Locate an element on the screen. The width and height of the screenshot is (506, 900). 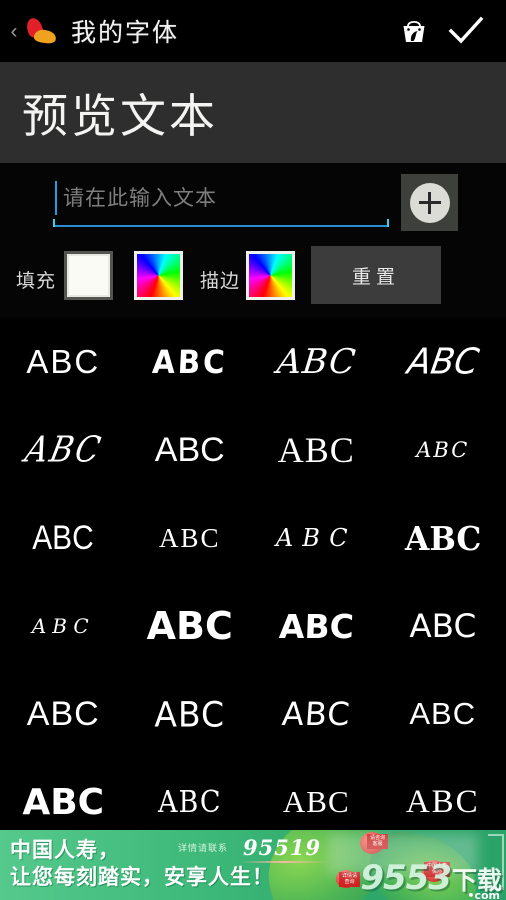
shop-basket-button is located at coordinates (414, 31).